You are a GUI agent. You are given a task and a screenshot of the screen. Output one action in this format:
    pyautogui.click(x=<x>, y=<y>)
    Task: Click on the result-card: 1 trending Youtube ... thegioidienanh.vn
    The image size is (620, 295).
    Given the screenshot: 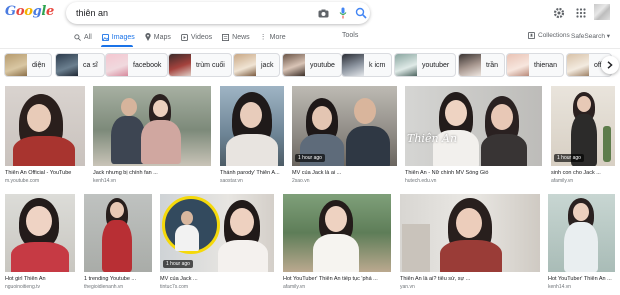 What is the action you would take?
    pyautogui.click(x=118, y=243)
    